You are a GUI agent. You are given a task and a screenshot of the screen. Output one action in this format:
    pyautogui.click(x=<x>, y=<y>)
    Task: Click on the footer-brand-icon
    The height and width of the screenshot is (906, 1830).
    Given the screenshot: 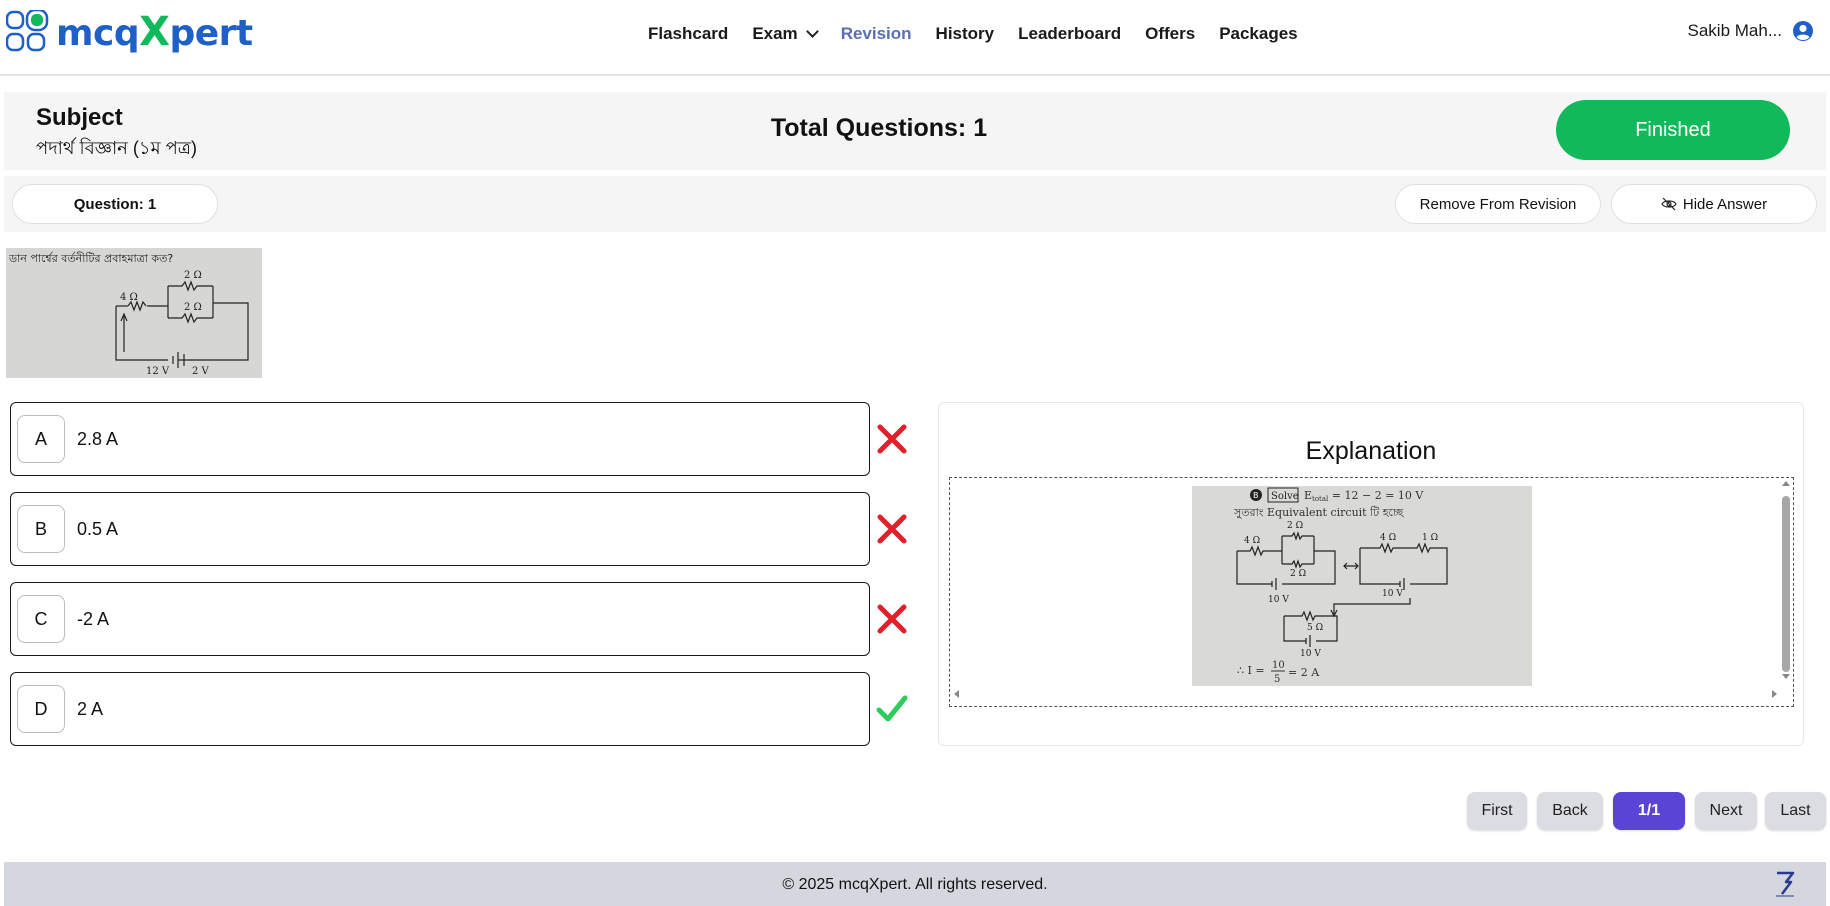 What is the action you would take?
    pyautogui.click(x=1785, y=884)
    